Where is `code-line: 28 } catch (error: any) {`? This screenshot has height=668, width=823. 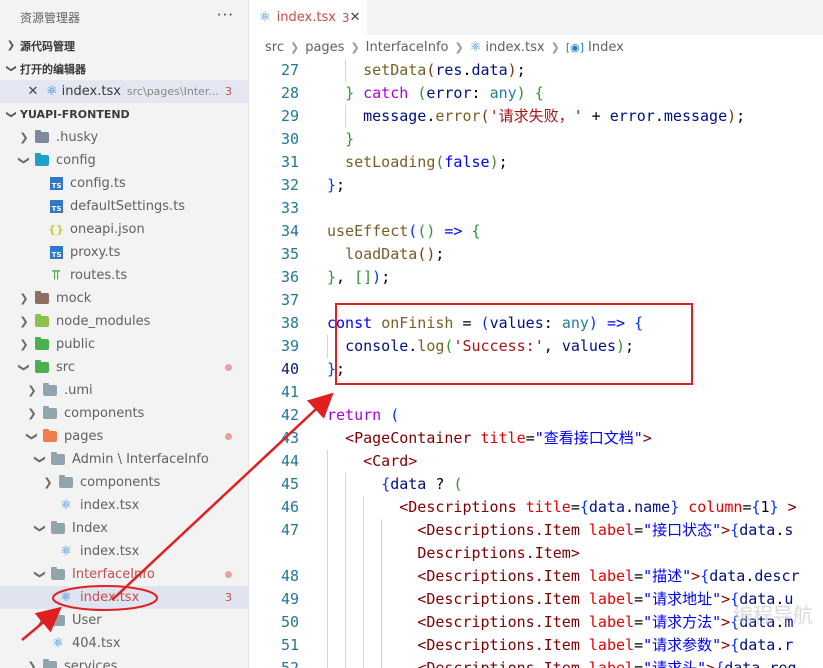 code-line: 28 } catch (error: any) { is located at coordinates (536, 93).